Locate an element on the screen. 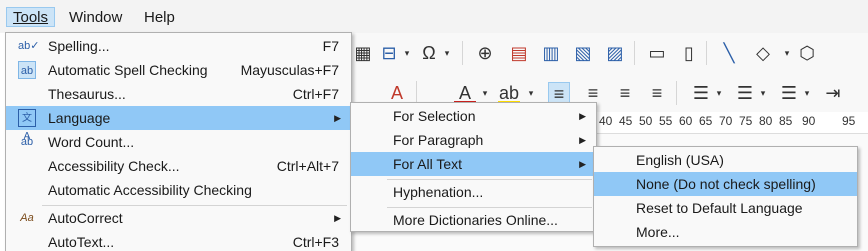 The image size is (868, 251). indent-icon: ⇥ is located at coordinates (833, 93).